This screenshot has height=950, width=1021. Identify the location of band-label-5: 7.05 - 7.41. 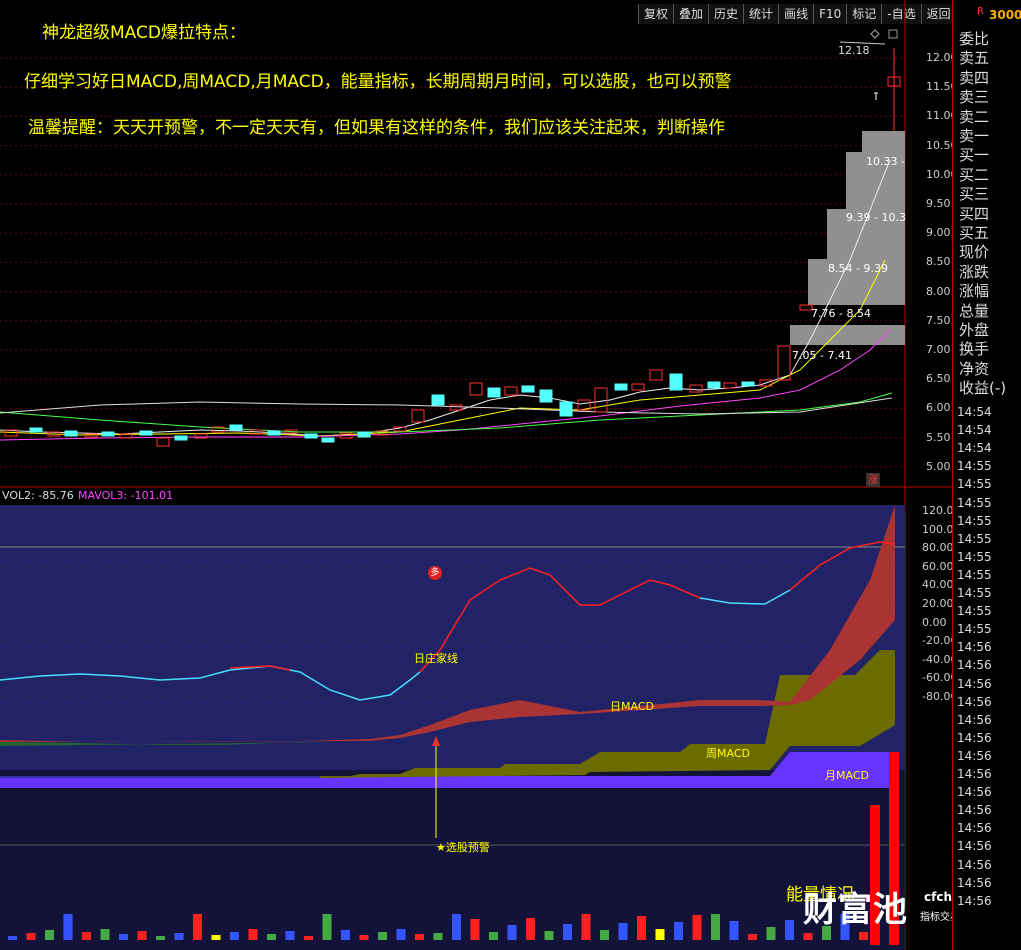
(822, 355).